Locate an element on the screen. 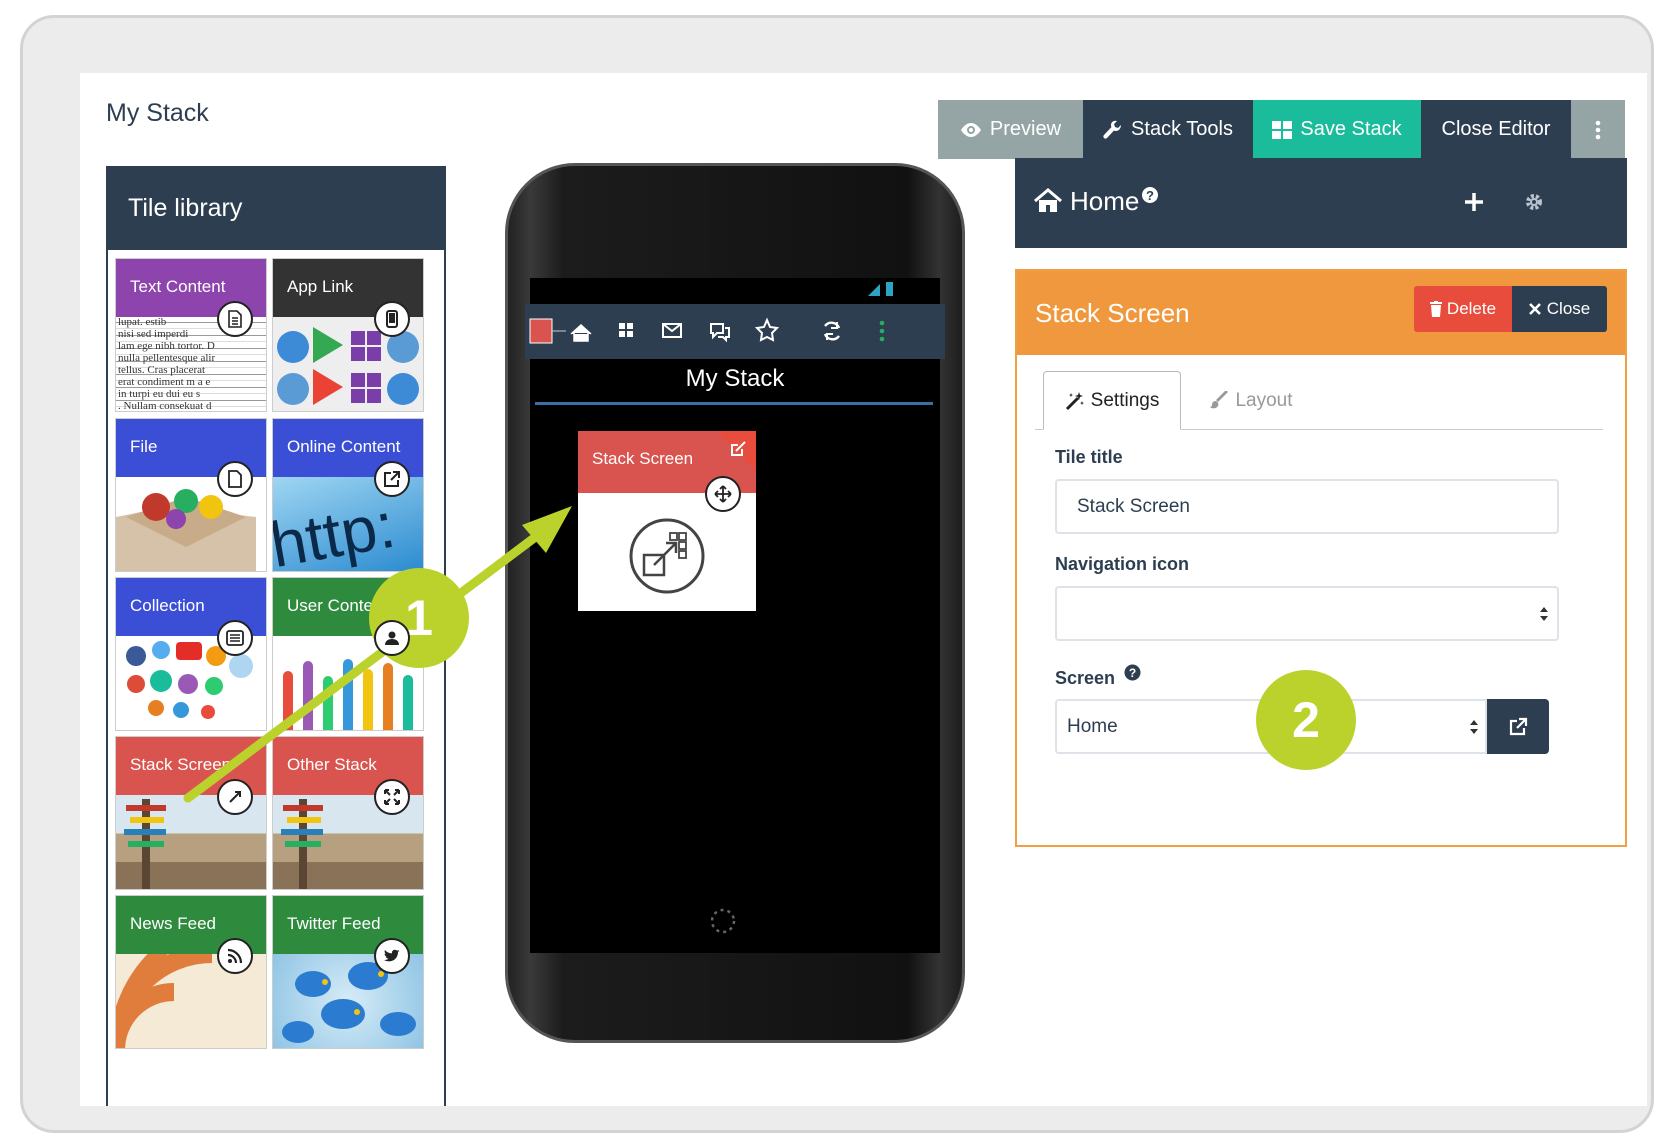  screen-label: Screen is located at coordinates (1085, 678).